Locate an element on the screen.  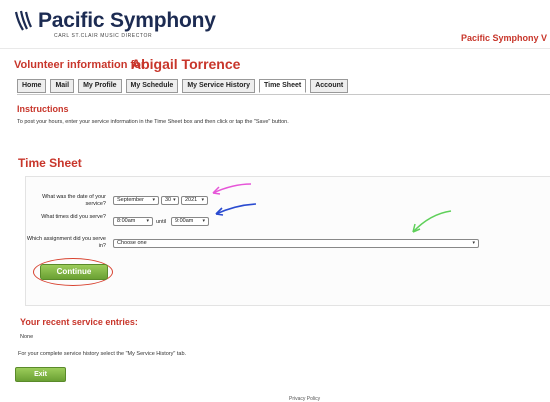
until-label: until is located at coordinates (161, 222).